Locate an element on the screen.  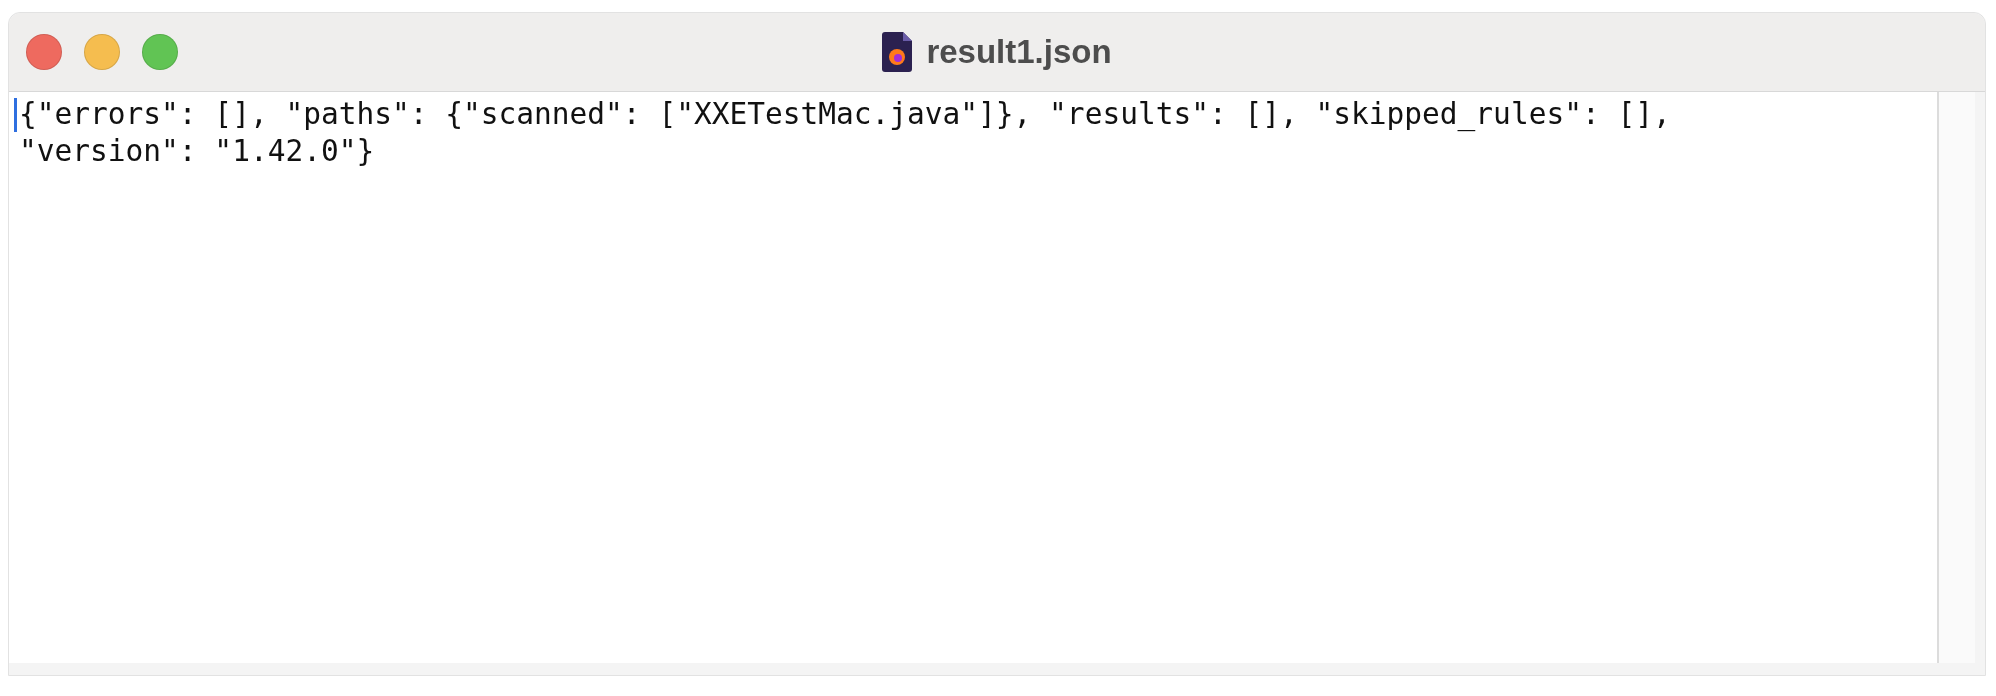
minimize-button is located at coordinates (102, 52).